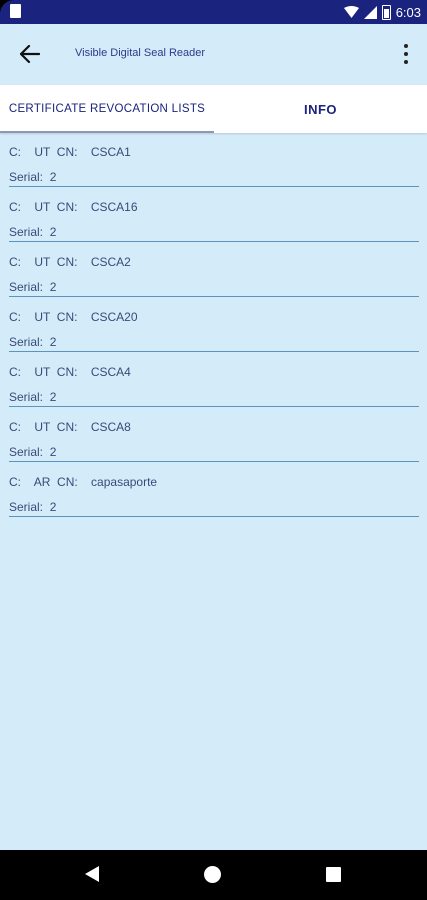 This screenshot has width=427, height=900. Describe the element at coordinates (110, 427) in the screenshot. I see `cn-value: CSCA8` at that location.